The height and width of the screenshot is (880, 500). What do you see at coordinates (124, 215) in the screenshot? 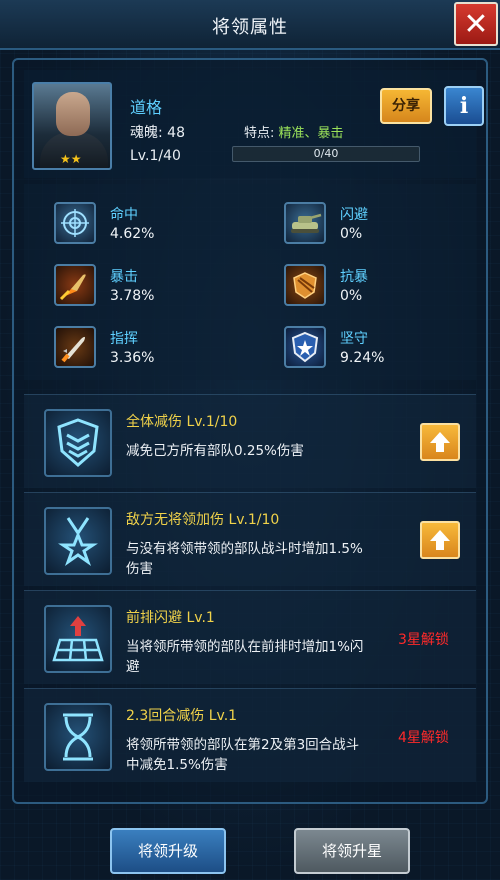
I see `stat-label: 命中` at bounding box center [124, 215].